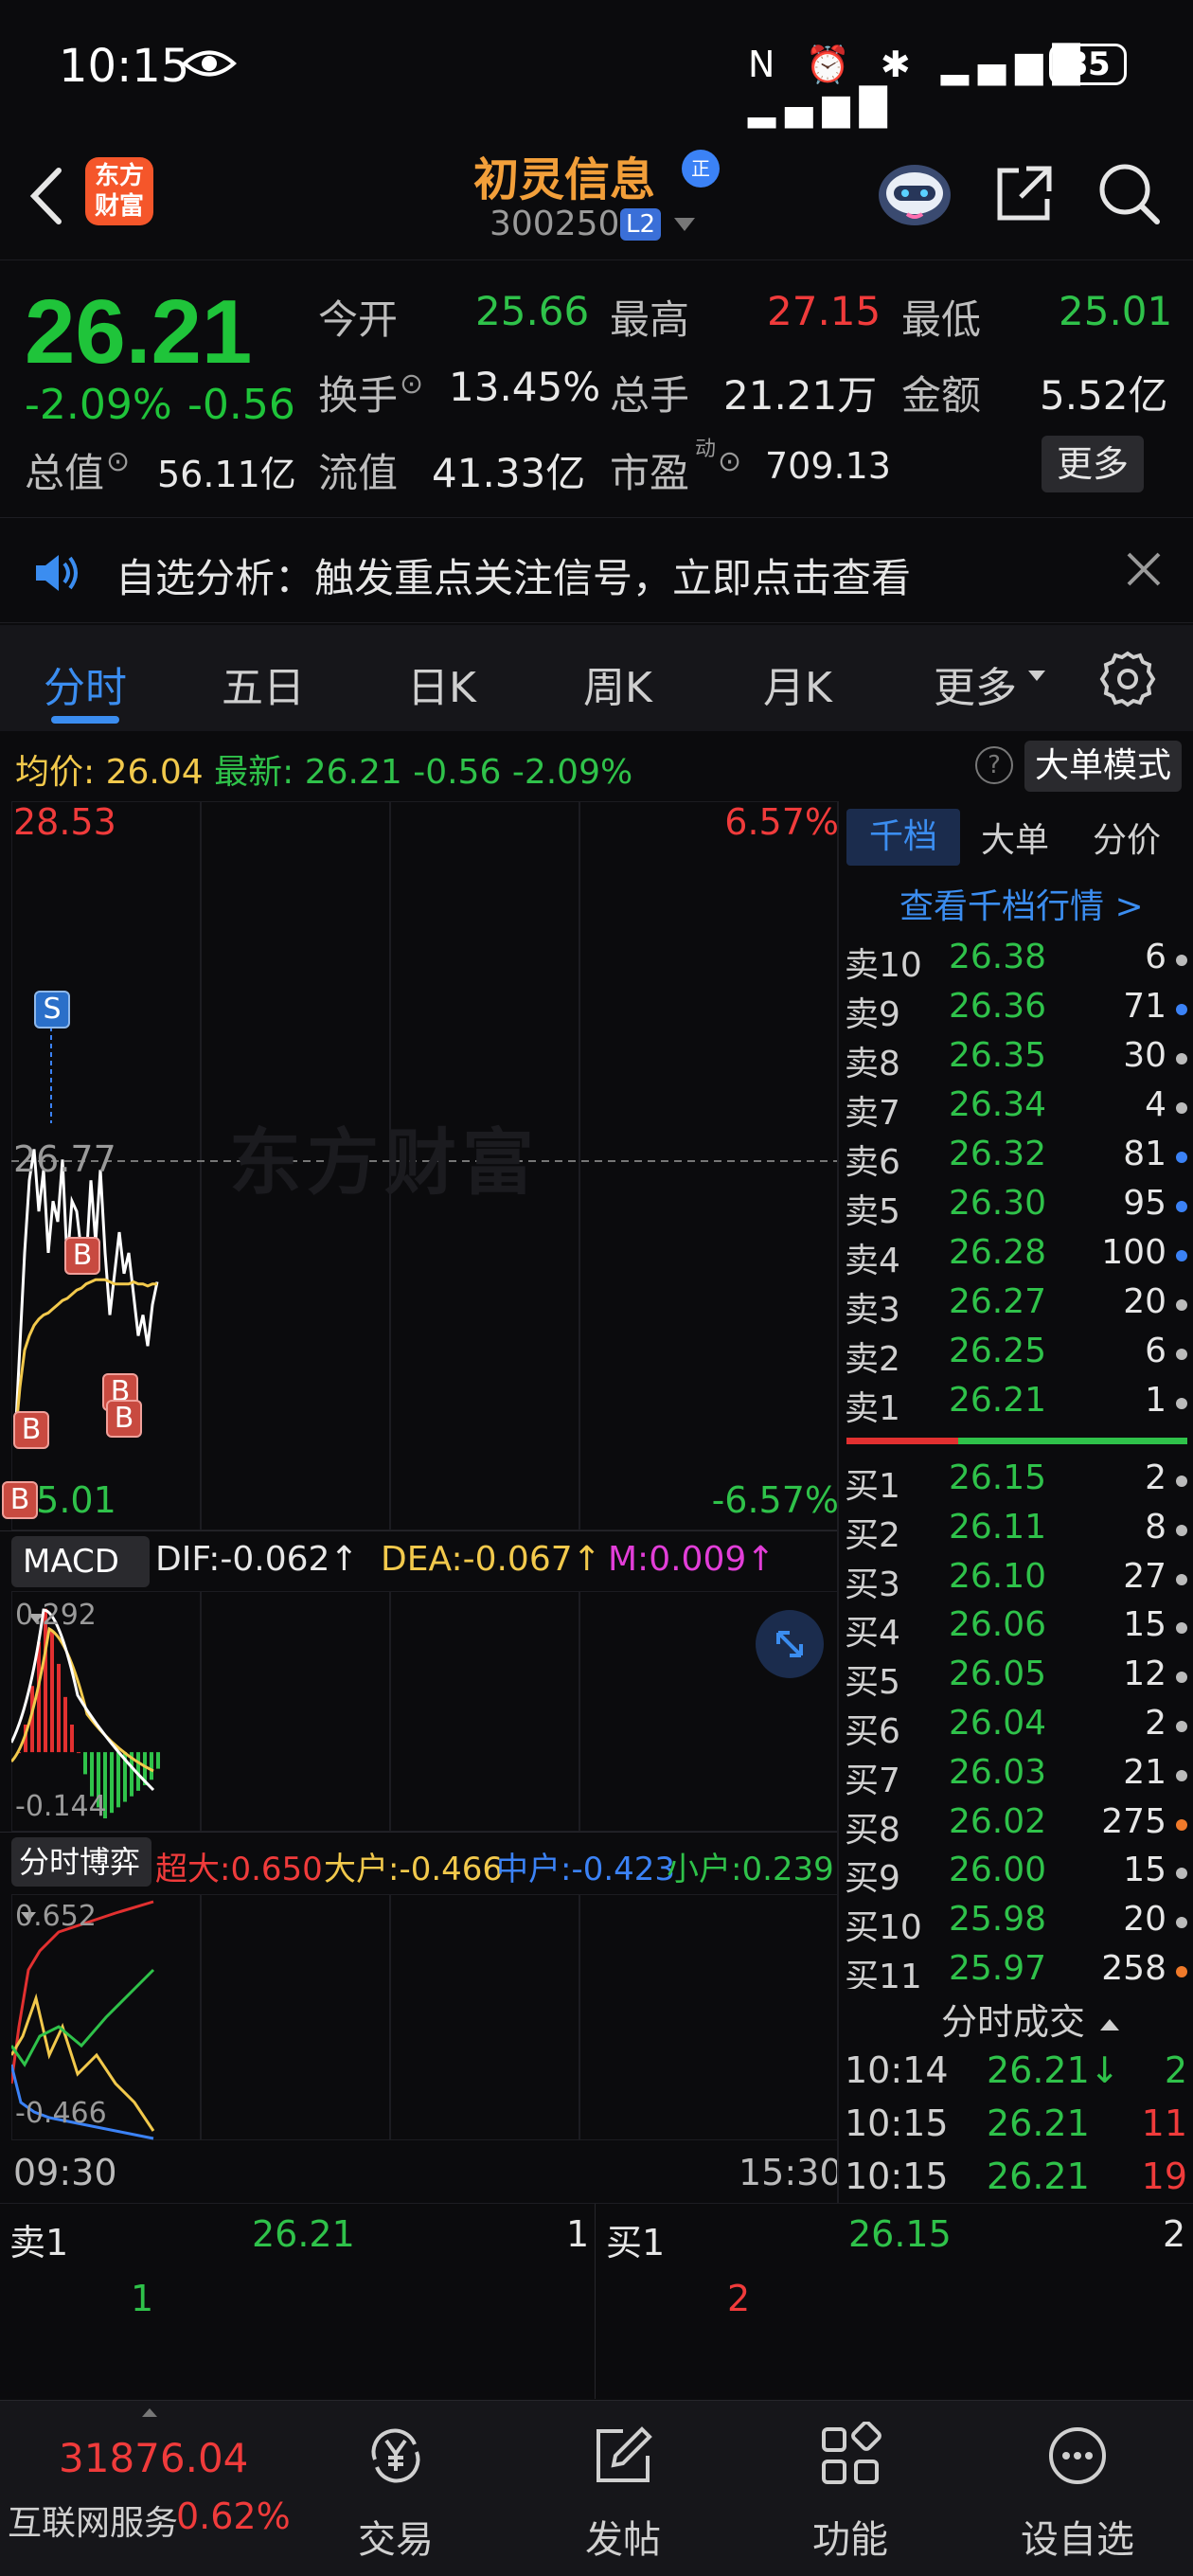 The height and width of the screenshot is (2576, 1193). Describe the element at coordinates (1030, 2019) in the screenshot. I see `trades-title: 分时成交` at that location.